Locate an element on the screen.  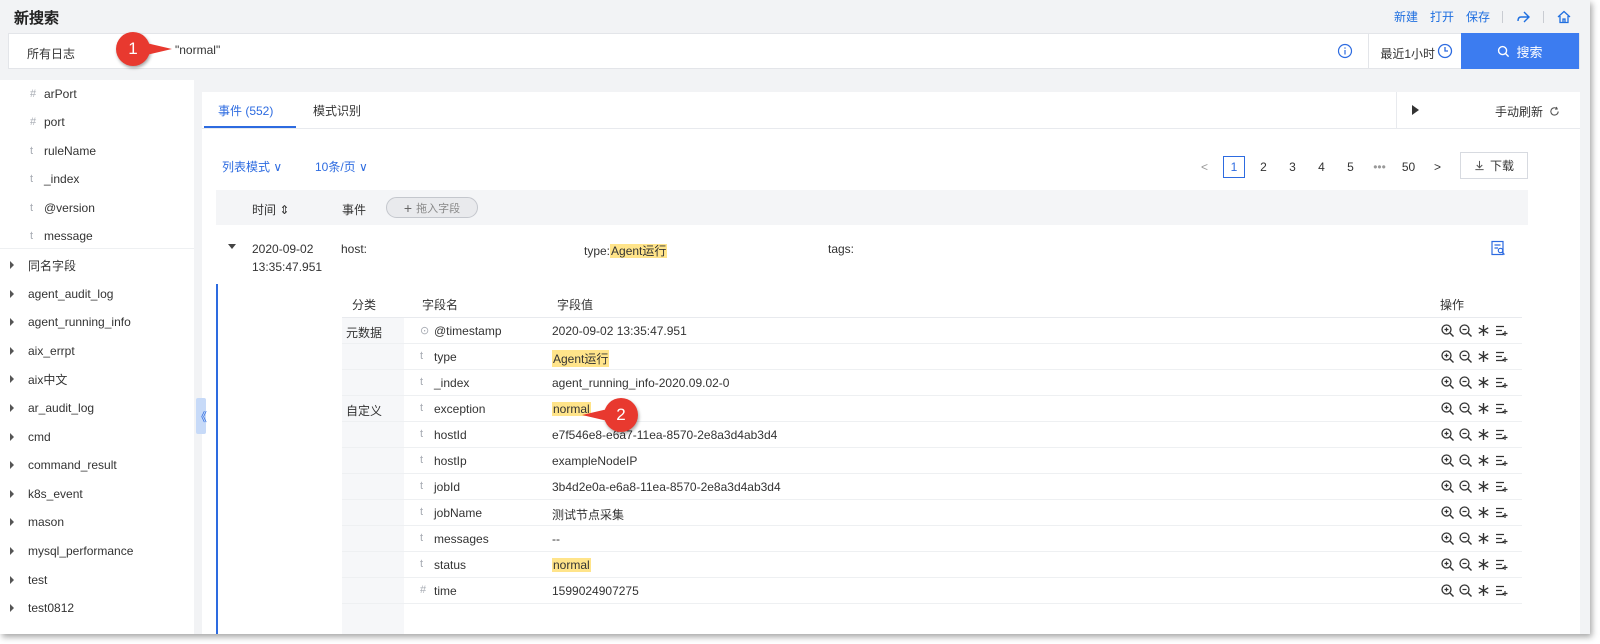
clock-icon is located at coordinates (1445, 51).